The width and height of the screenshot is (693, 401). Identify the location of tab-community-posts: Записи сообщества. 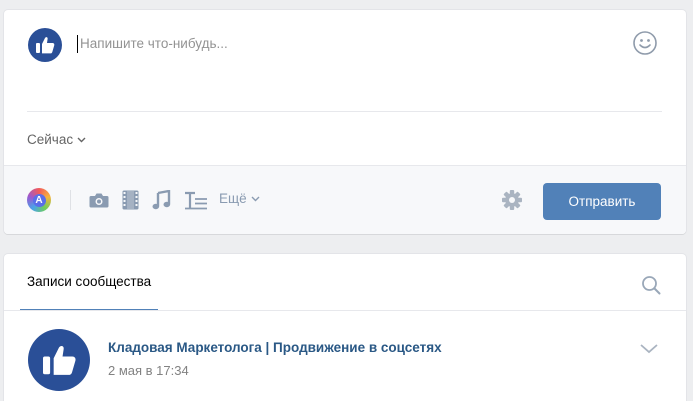
(89, 282).